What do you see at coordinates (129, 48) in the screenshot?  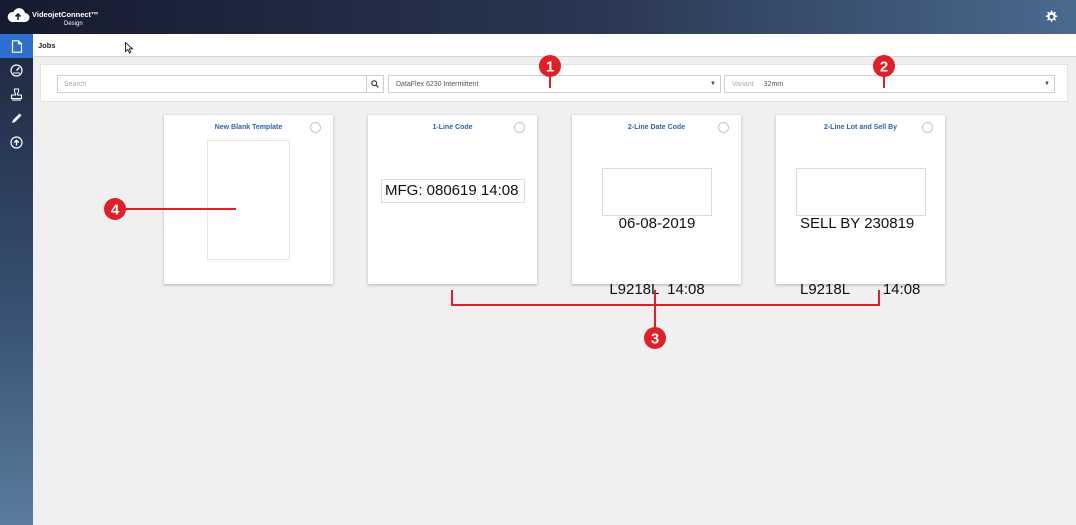 I see `mouse-cursor-icon` at bounding box center [129, 48].